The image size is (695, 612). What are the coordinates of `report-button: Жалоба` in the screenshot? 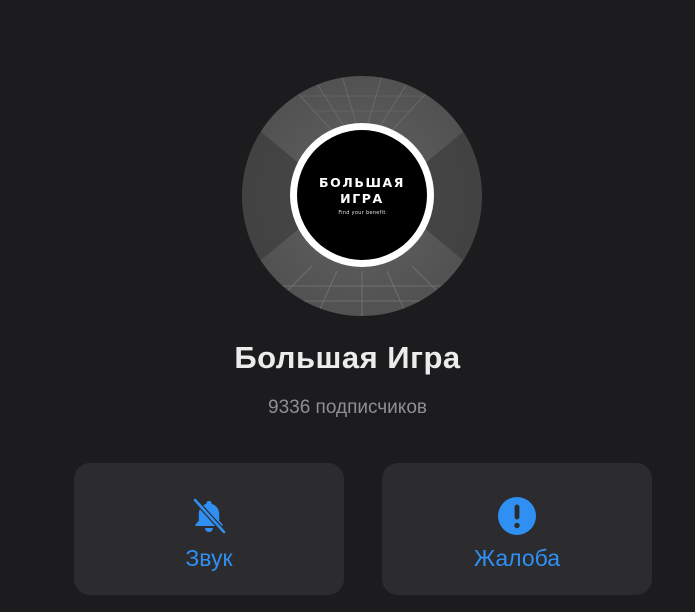 It's located at (517, 529).